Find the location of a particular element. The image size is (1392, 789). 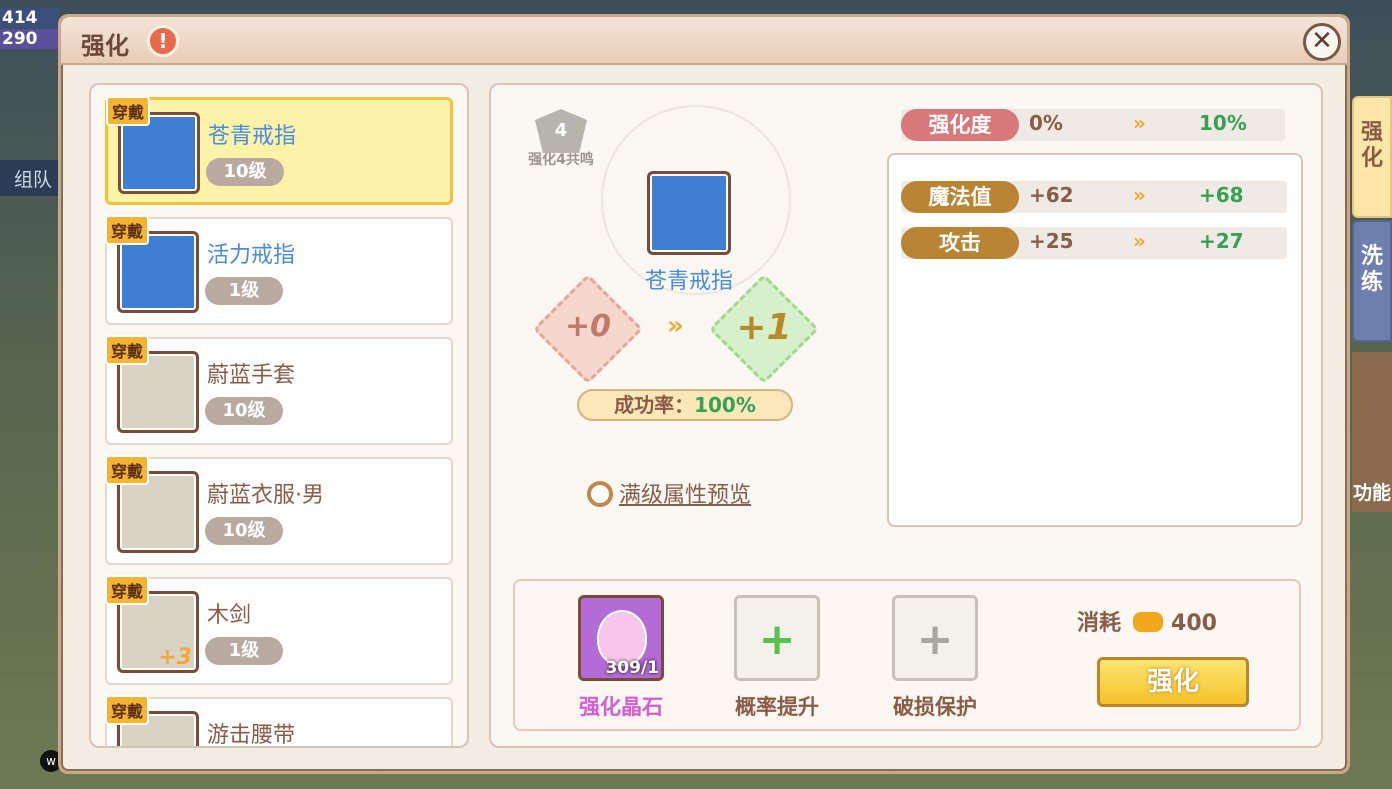

list-item: +3 穿戴 木剑 1级 is located at coordinates (279, 630).